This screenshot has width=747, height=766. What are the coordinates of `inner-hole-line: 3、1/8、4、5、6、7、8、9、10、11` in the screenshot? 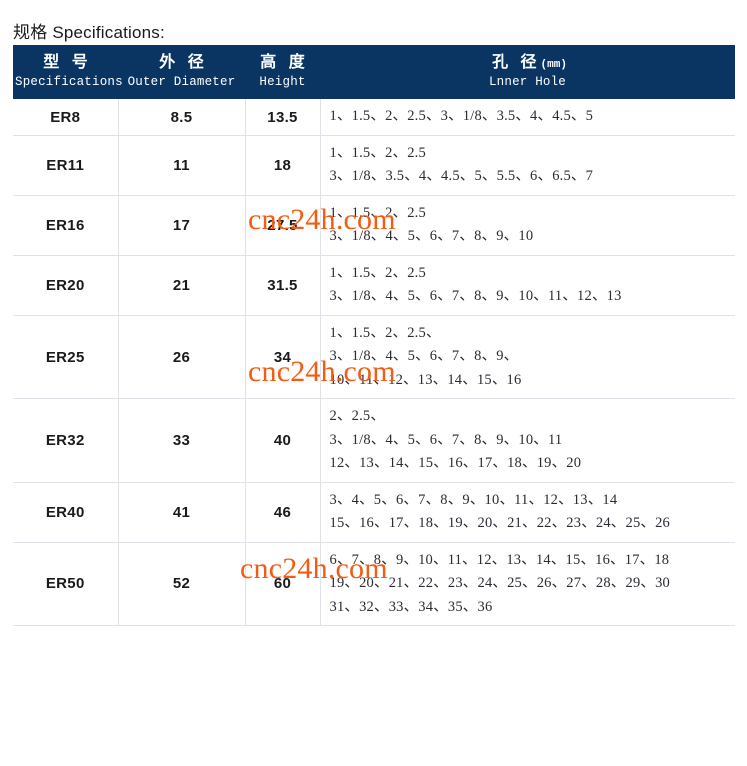 It's located at (446, 439).